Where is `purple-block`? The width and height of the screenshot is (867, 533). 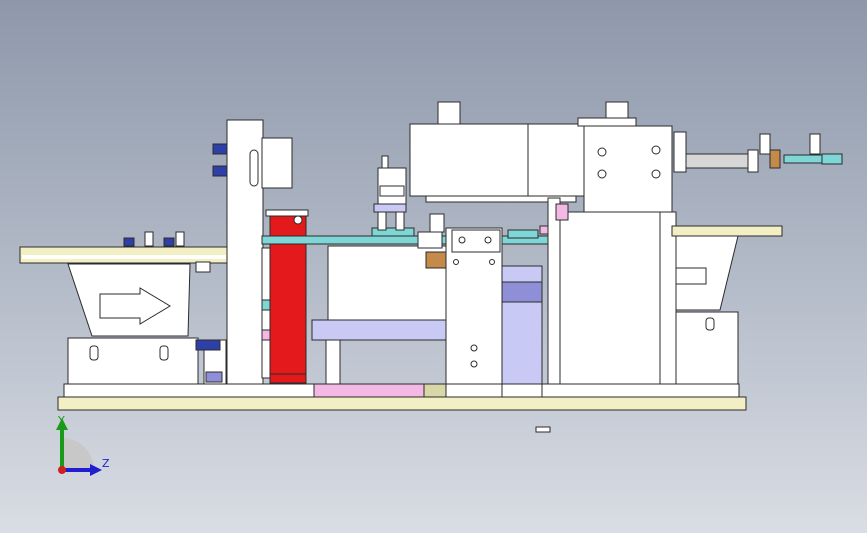 purple-block is located at coordinates (522, 331).